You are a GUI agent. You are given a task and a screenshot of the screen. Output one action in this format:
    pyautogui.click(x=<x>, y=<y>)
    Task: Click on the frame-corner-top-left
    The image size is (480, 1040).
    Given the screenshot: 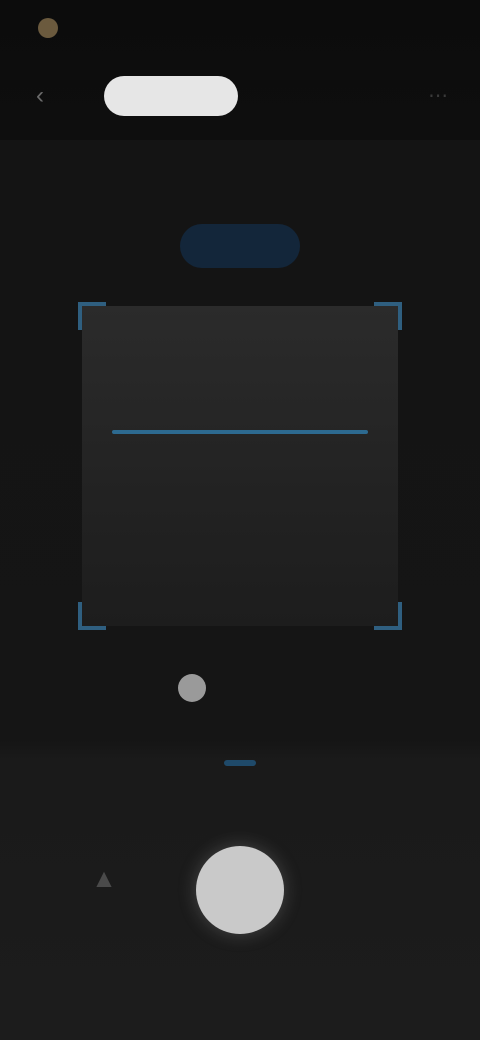 What is the action you would take?
    pyautogui.click(x=92, y=316)
    